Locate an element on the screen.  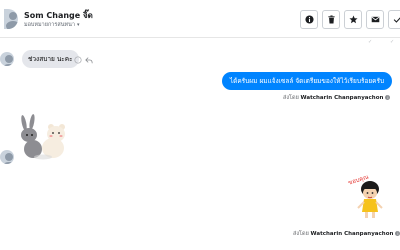
mail-button is located at coordinates (375, 19).